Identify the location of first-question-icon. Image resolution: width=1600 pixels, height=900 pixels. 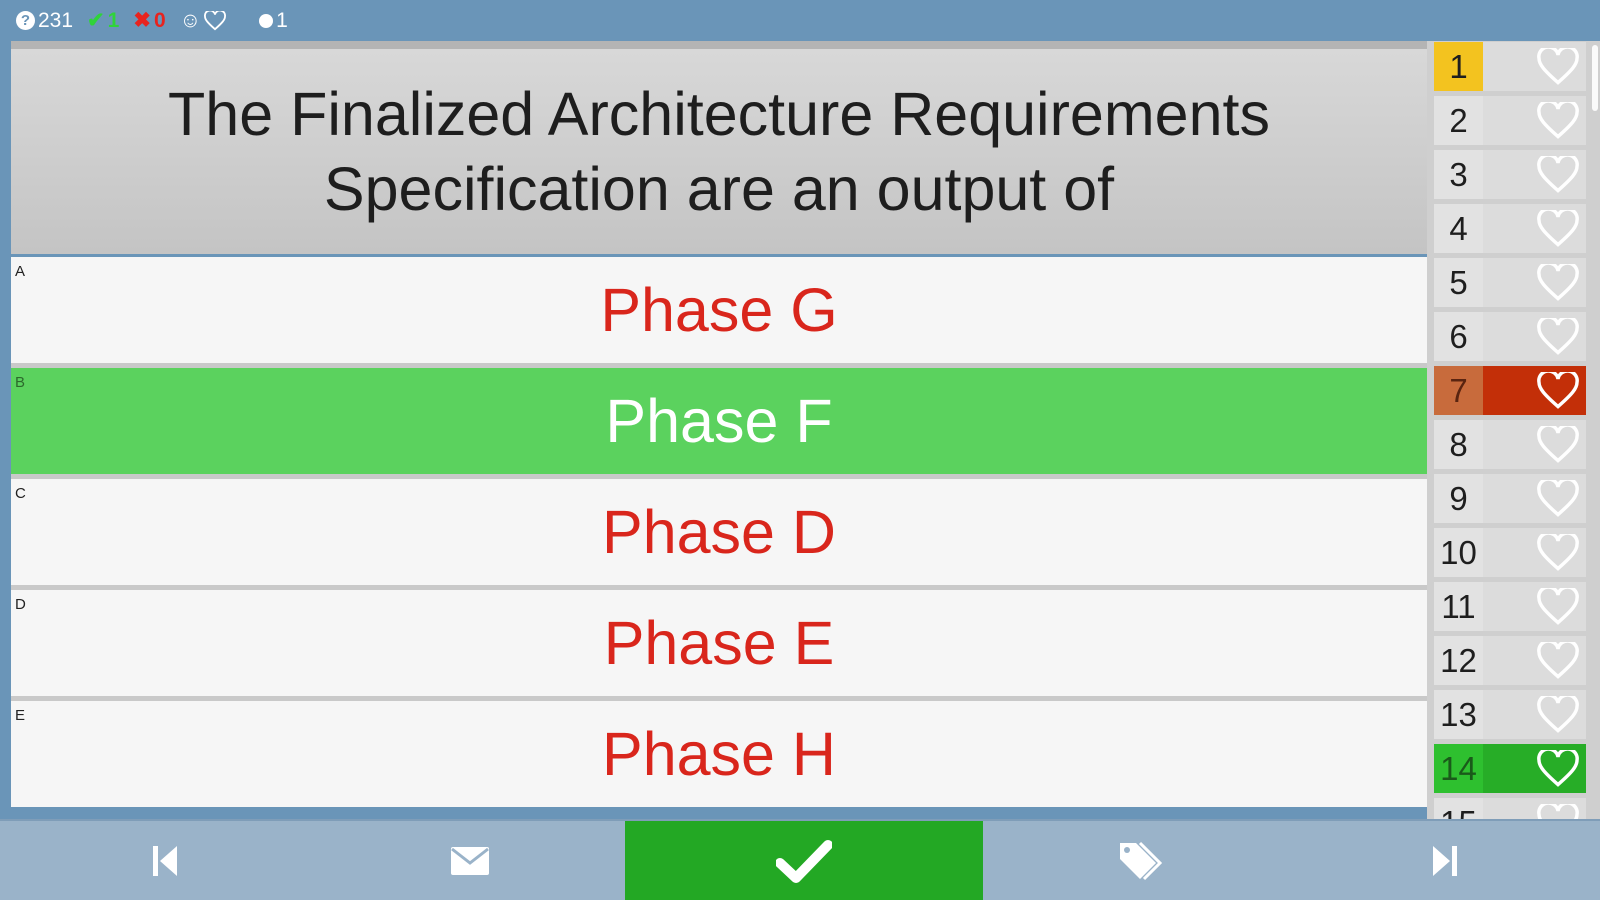
(165, 860).